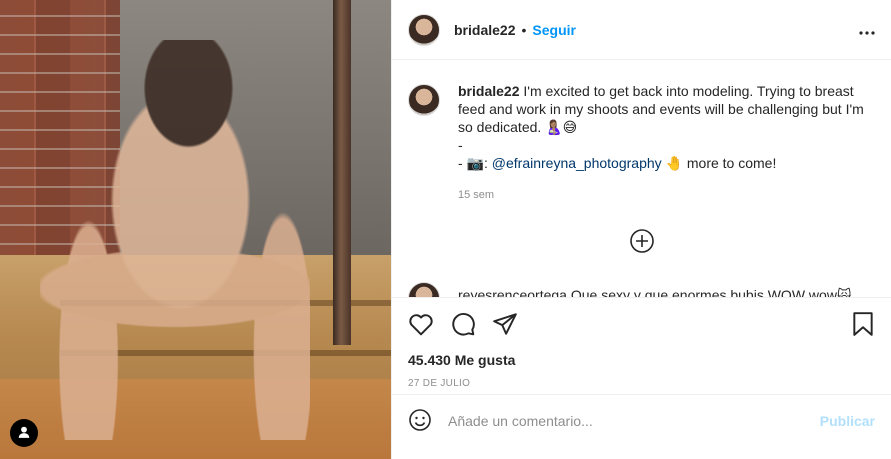  I want to click on header-username: bridale22, so click(484, 30).